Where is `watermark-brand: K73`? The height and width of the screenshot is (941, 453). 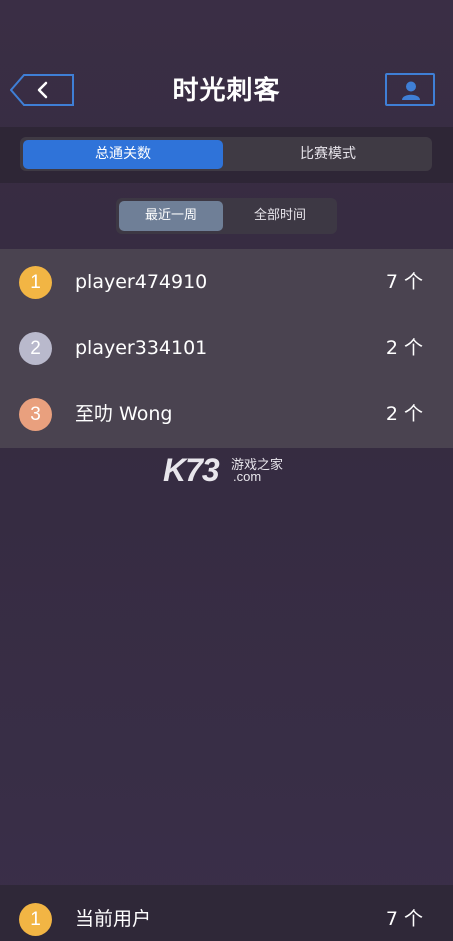 watermark-brand: K73 is located at coordinates (191, 470).